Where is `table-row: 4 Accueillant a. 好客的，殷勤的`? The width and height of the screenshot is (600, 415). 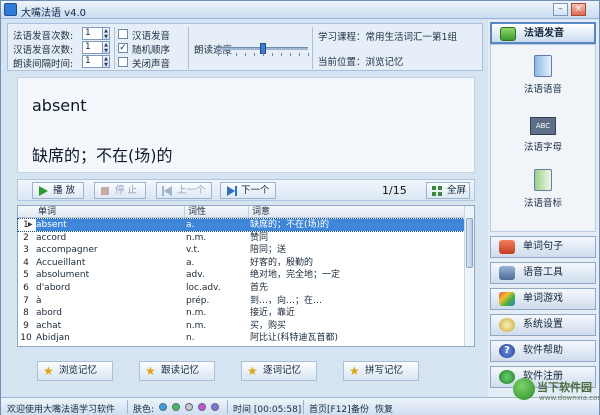
table-row: 4 Accueillant a. 好客的，殷勤的 is located at coordinates (241, 263).